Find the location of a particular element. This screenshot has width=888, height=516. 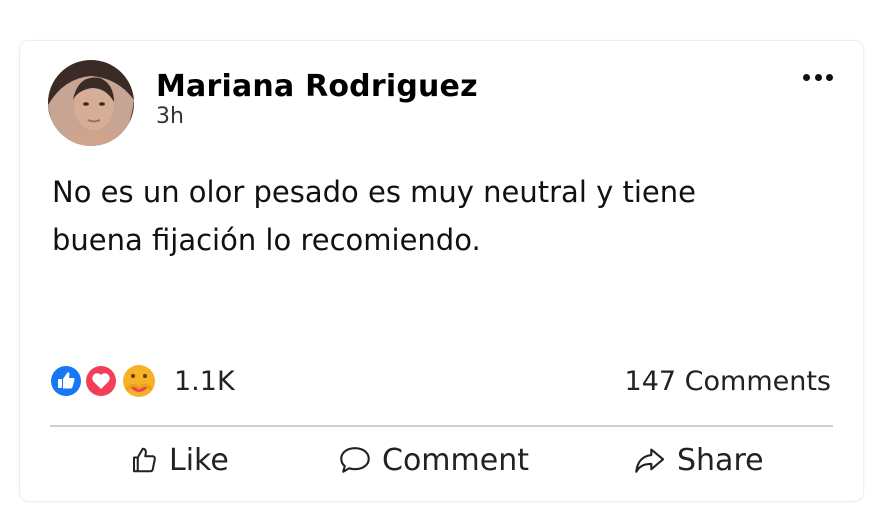

care-icon is located at coordinates (139, 381).